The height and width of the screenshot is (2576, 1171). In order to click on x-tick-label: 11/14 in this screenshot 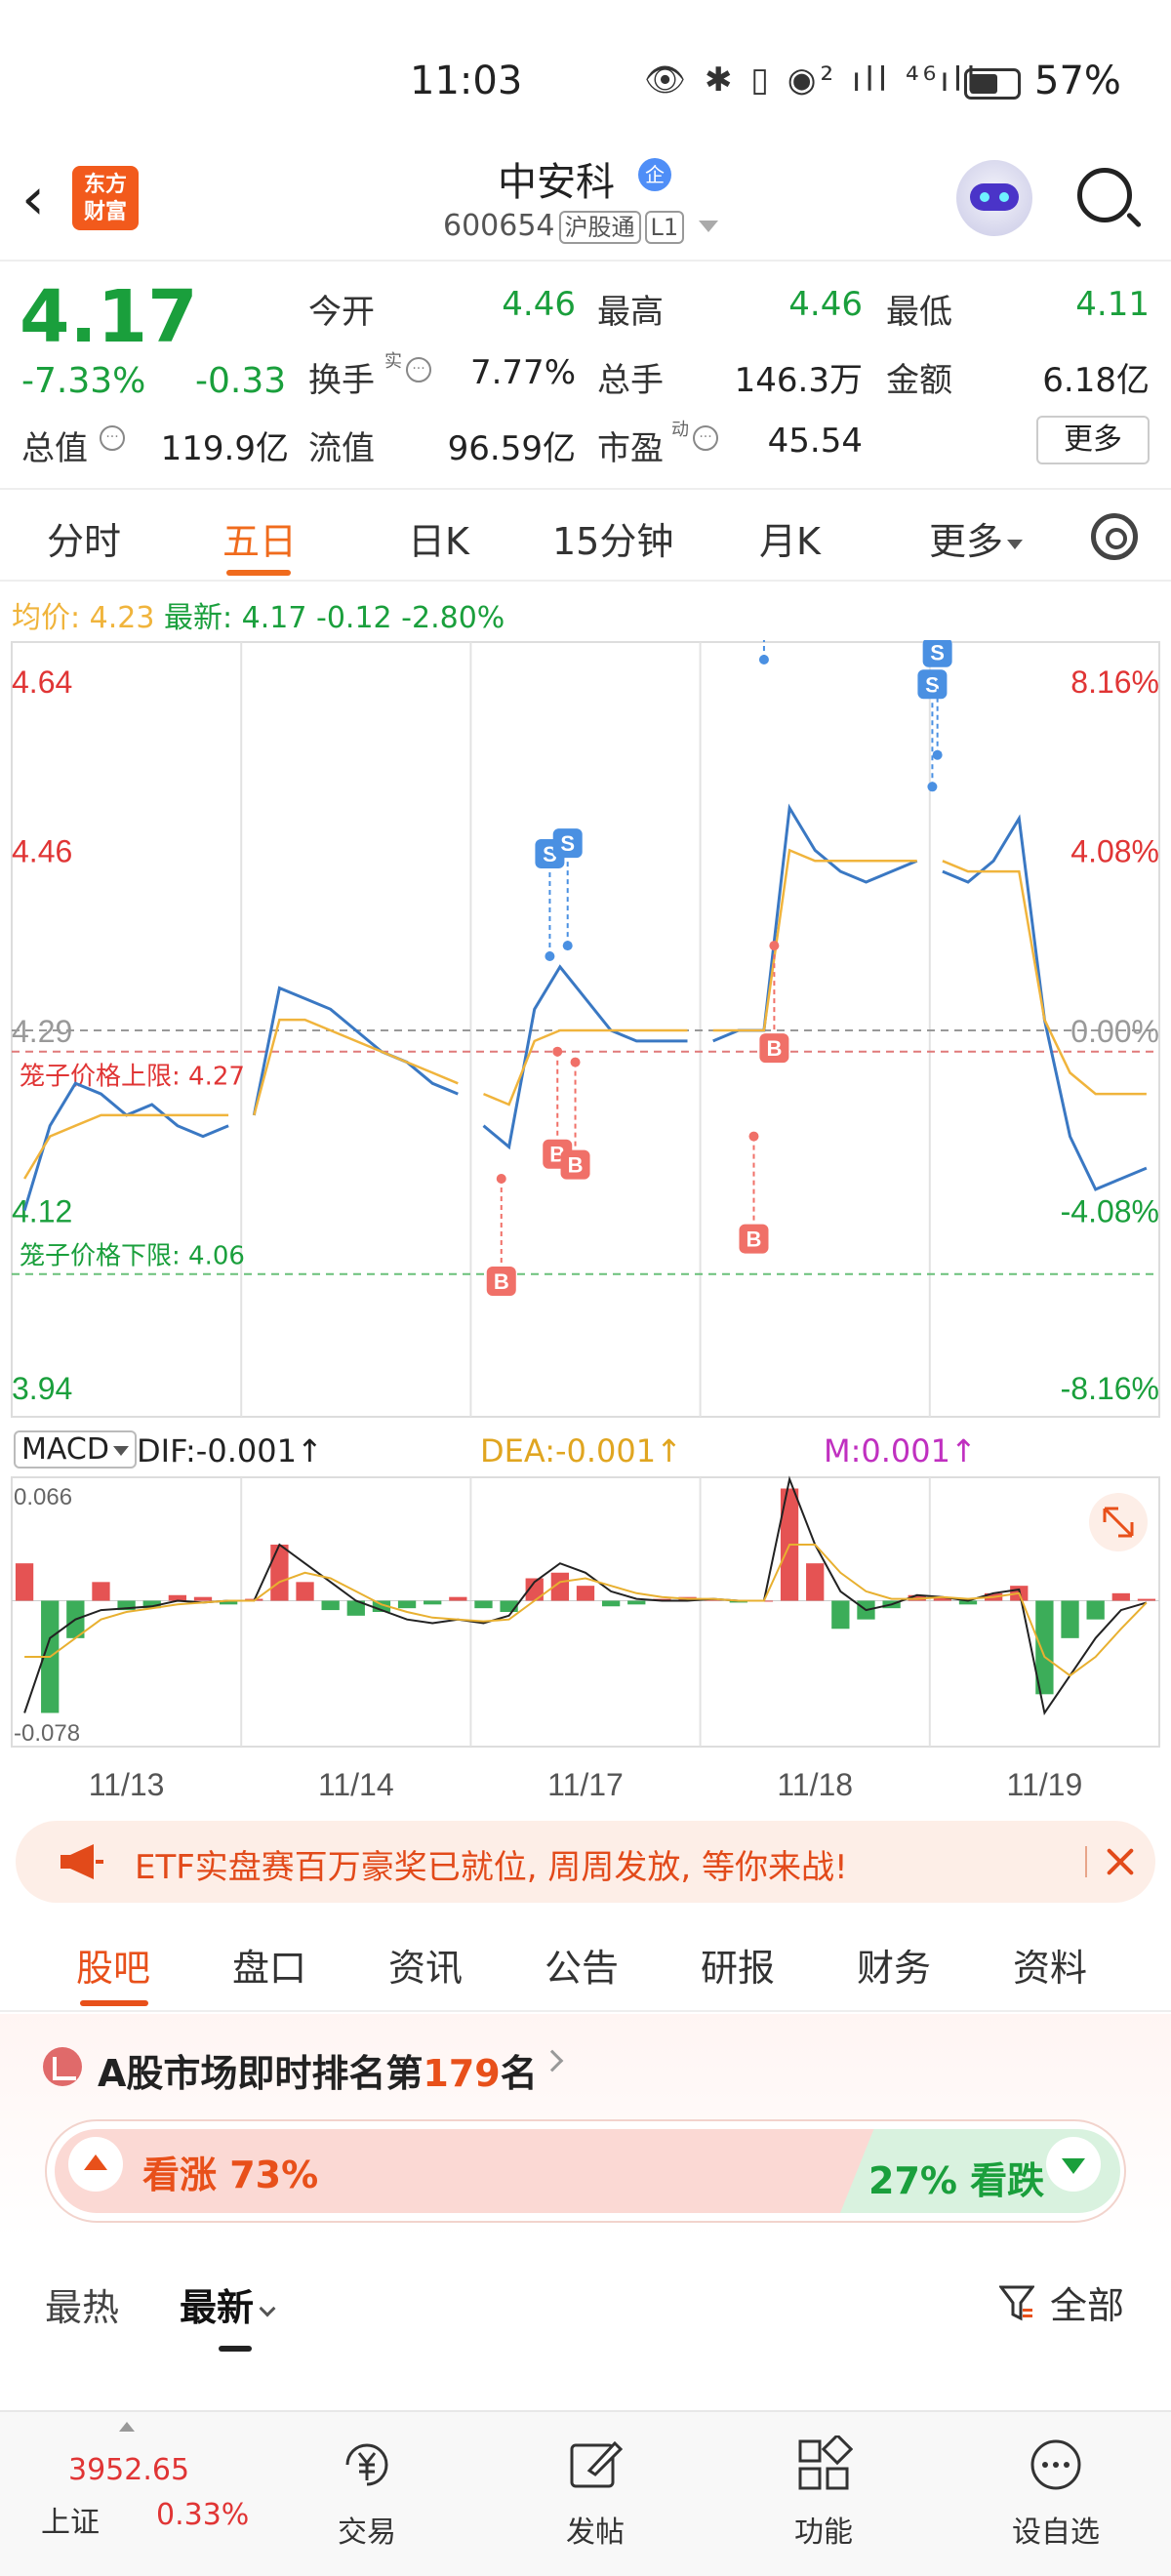, I will do `click(356, 1784)`.